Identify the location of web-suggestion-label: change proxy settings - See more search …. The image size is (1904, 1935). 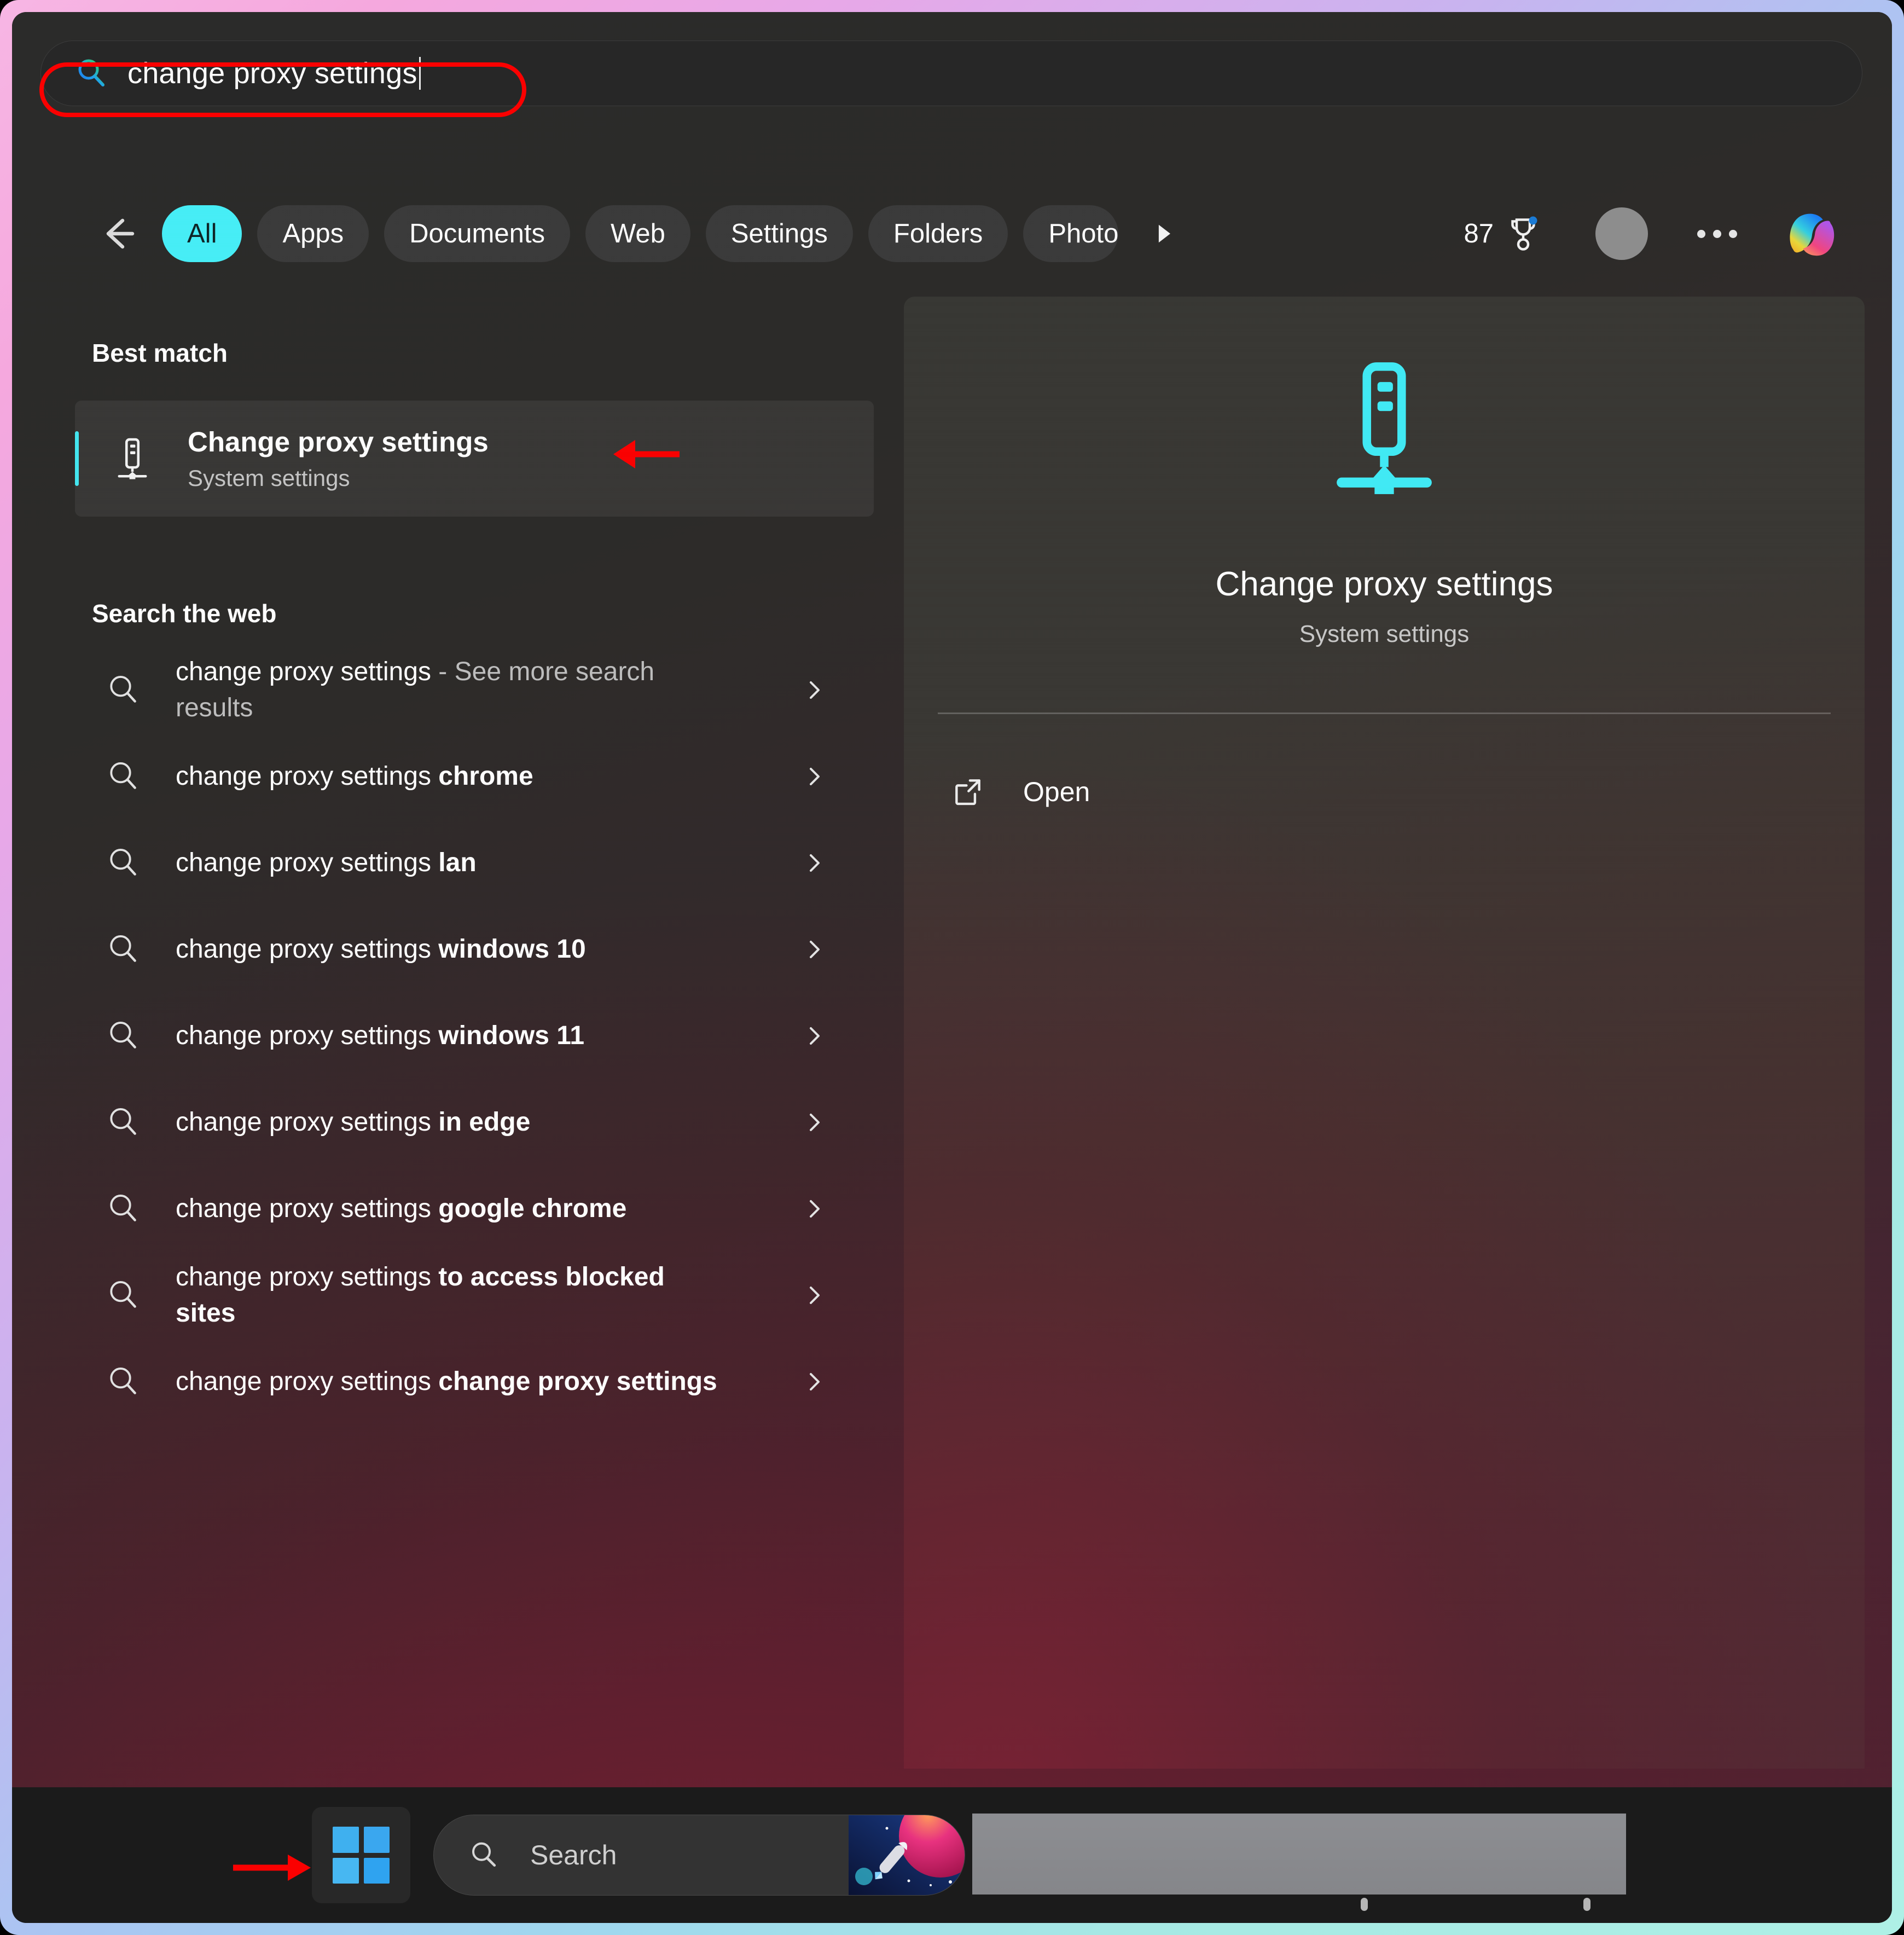
(415, 689).